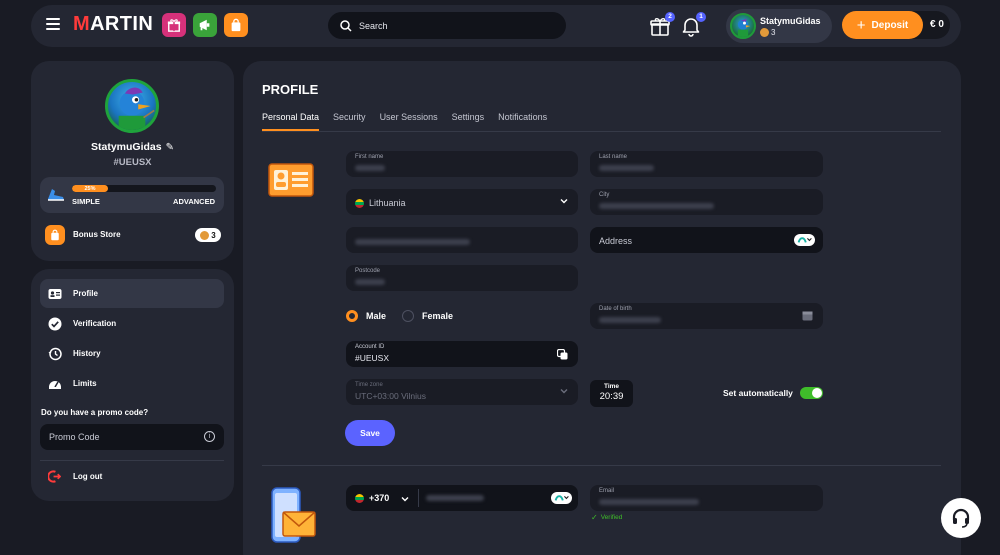  I want to click on check-icon: ✓, so click(594, 517).